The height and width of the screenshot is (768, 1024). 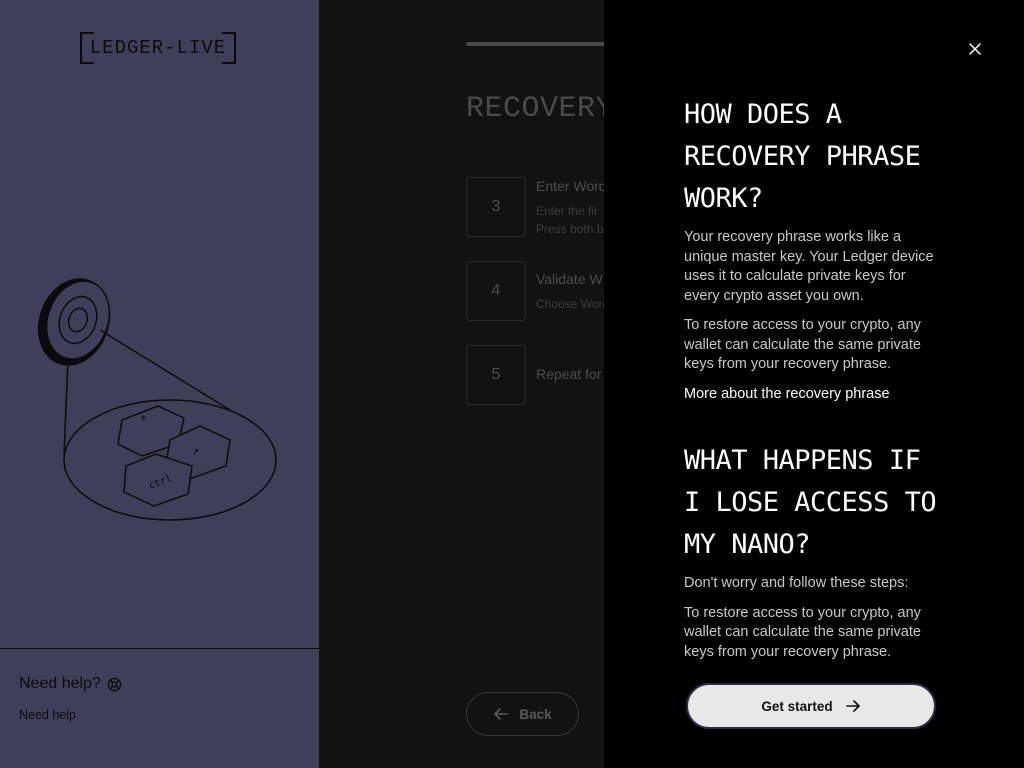 What do you see at coordinates (159, 648) in the screenshot?
I see `sidebar-divider` at bounding box center [159, 648].